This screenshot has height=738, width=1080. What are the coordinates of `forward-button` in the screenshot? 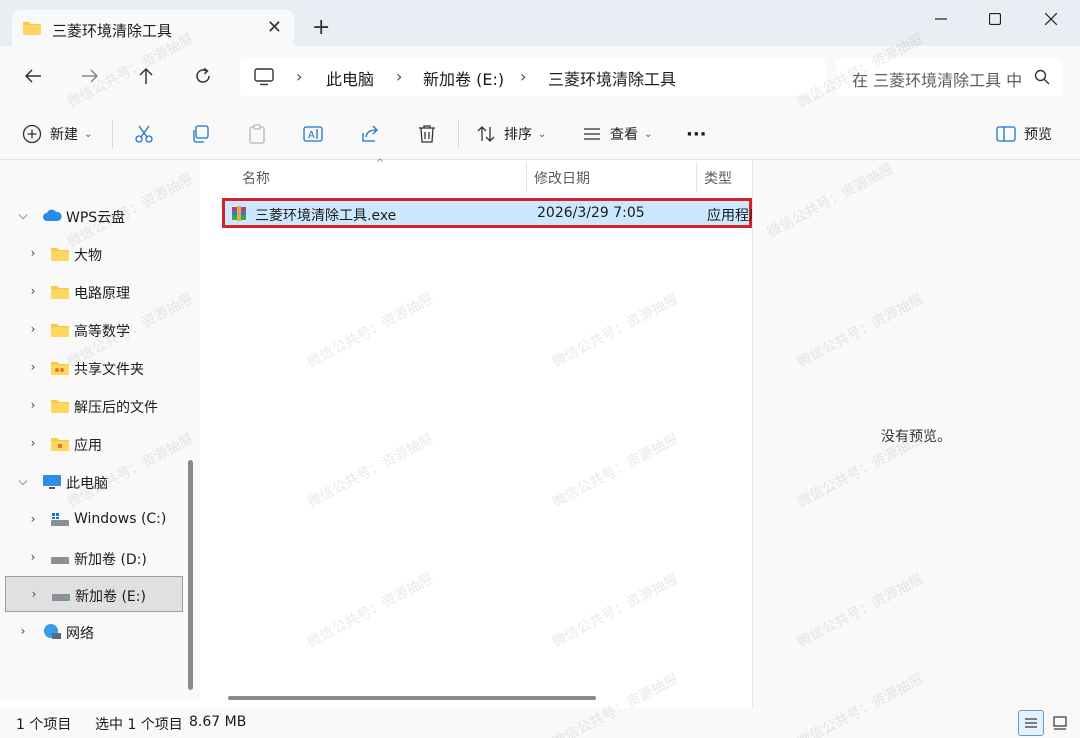 It's located at (90, 76).